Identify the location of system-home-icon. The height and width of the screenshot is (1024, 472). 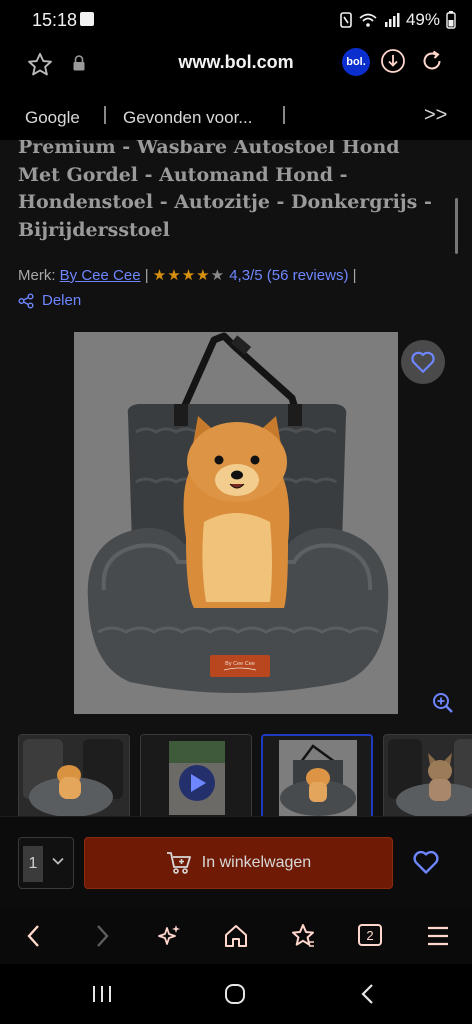
(235, 994).